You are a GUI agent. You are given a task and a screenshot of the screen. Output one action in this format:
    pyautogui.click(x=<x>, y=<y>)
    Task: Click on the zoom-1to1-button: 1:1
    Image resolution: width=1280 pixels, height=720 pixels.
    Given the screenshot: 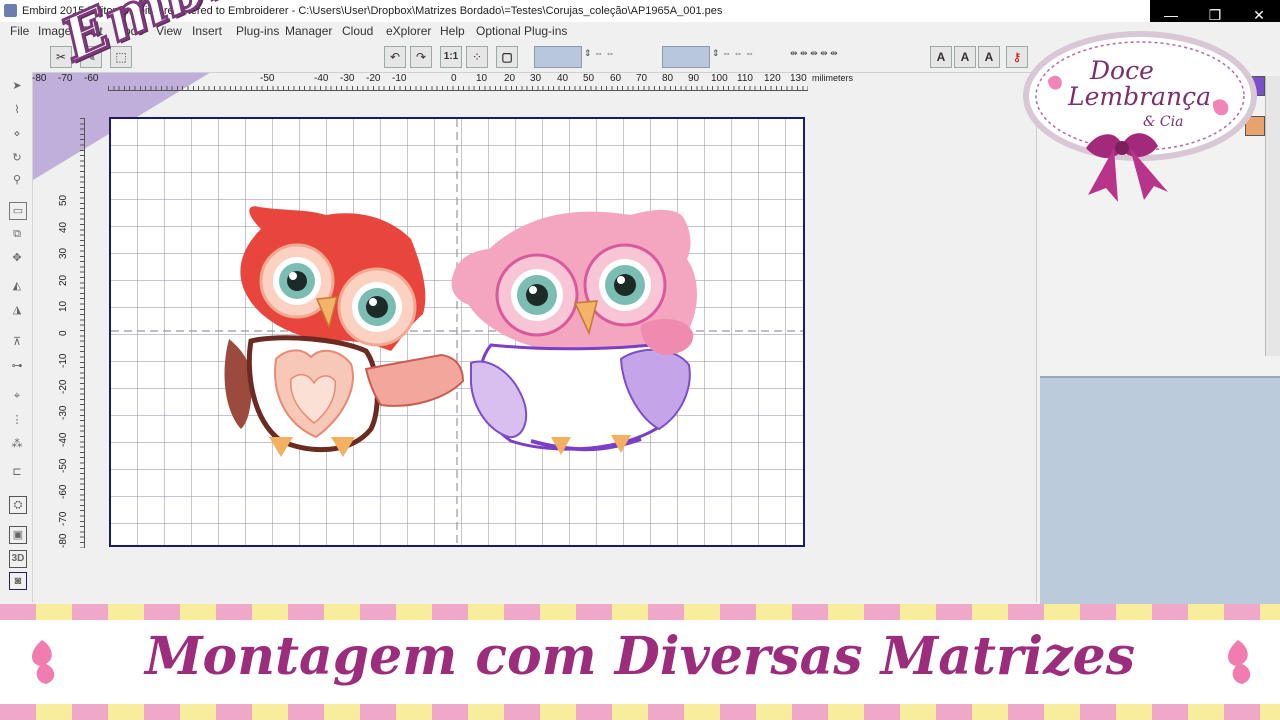 What is the action you would take?
    pyautogui.click(x=451, y=57)
    